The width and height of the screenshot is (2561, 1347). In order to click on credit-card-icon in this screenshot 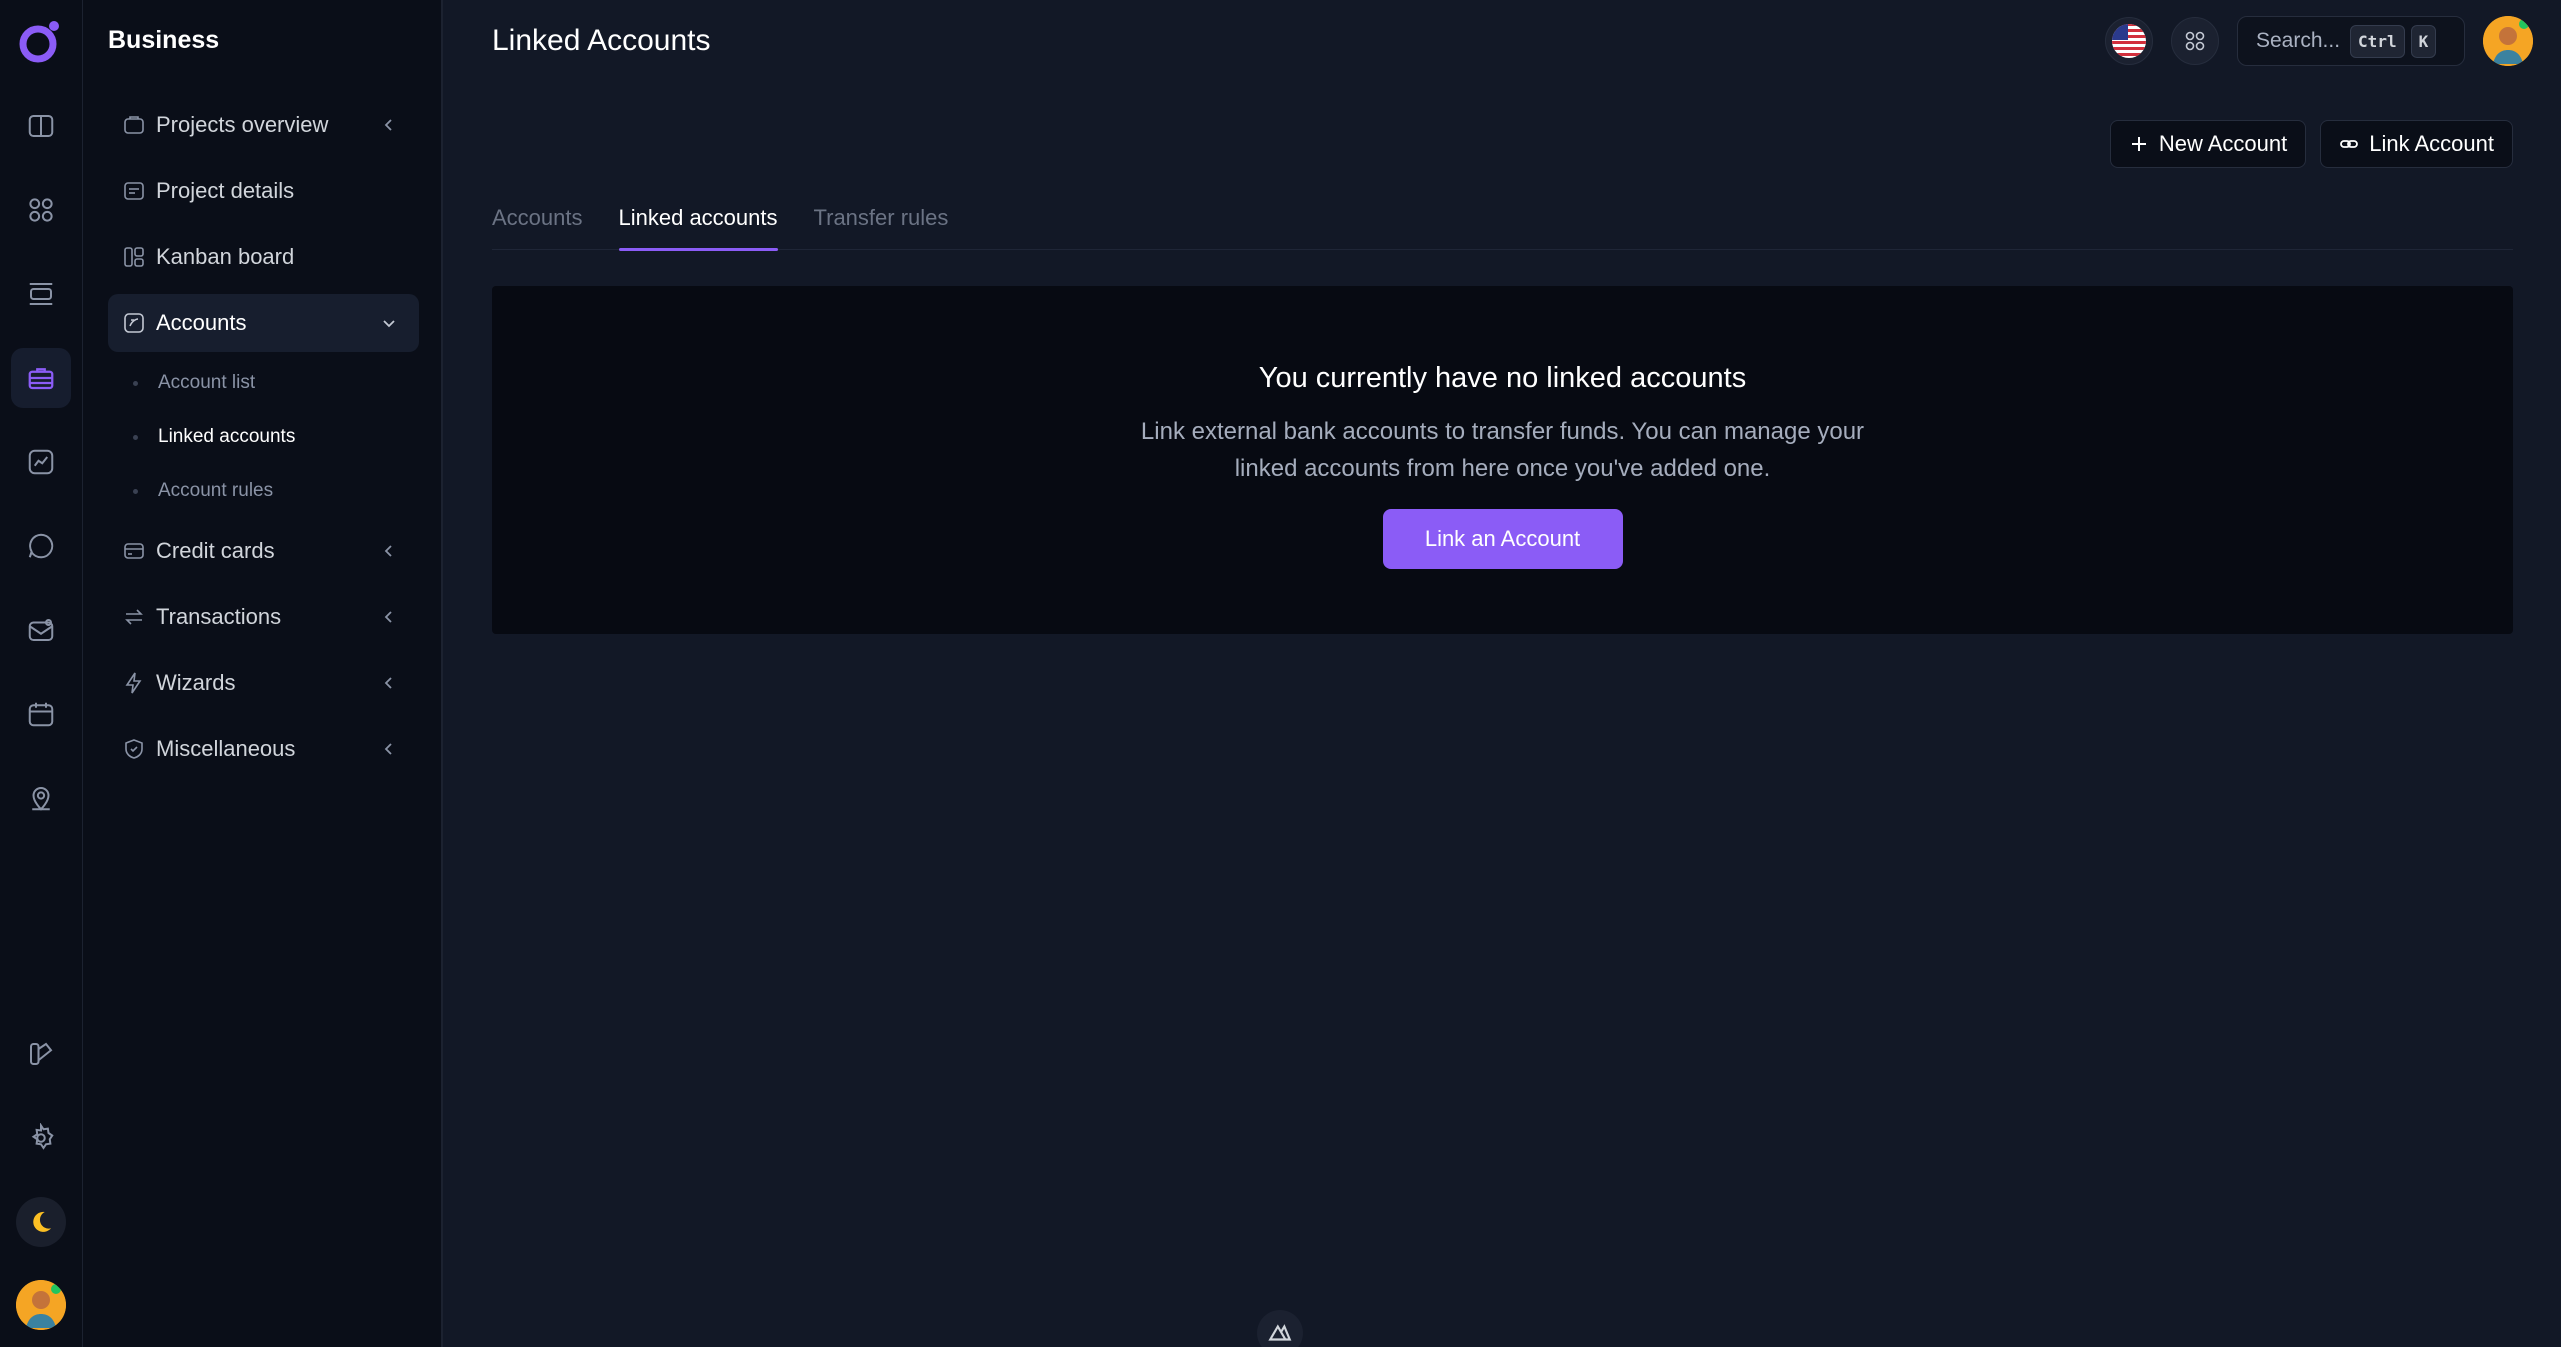, I will do `click(134, 551)`.